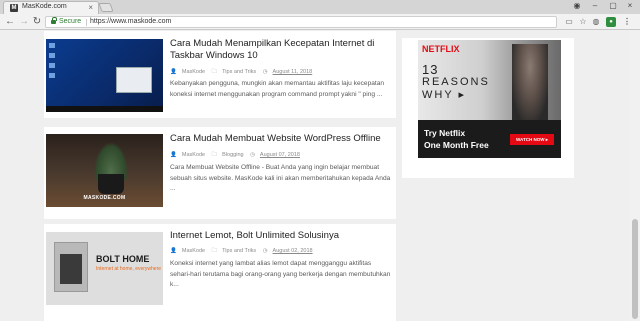 The image size is (640, 321). I want to click on desktop-window, so click(134, 80).